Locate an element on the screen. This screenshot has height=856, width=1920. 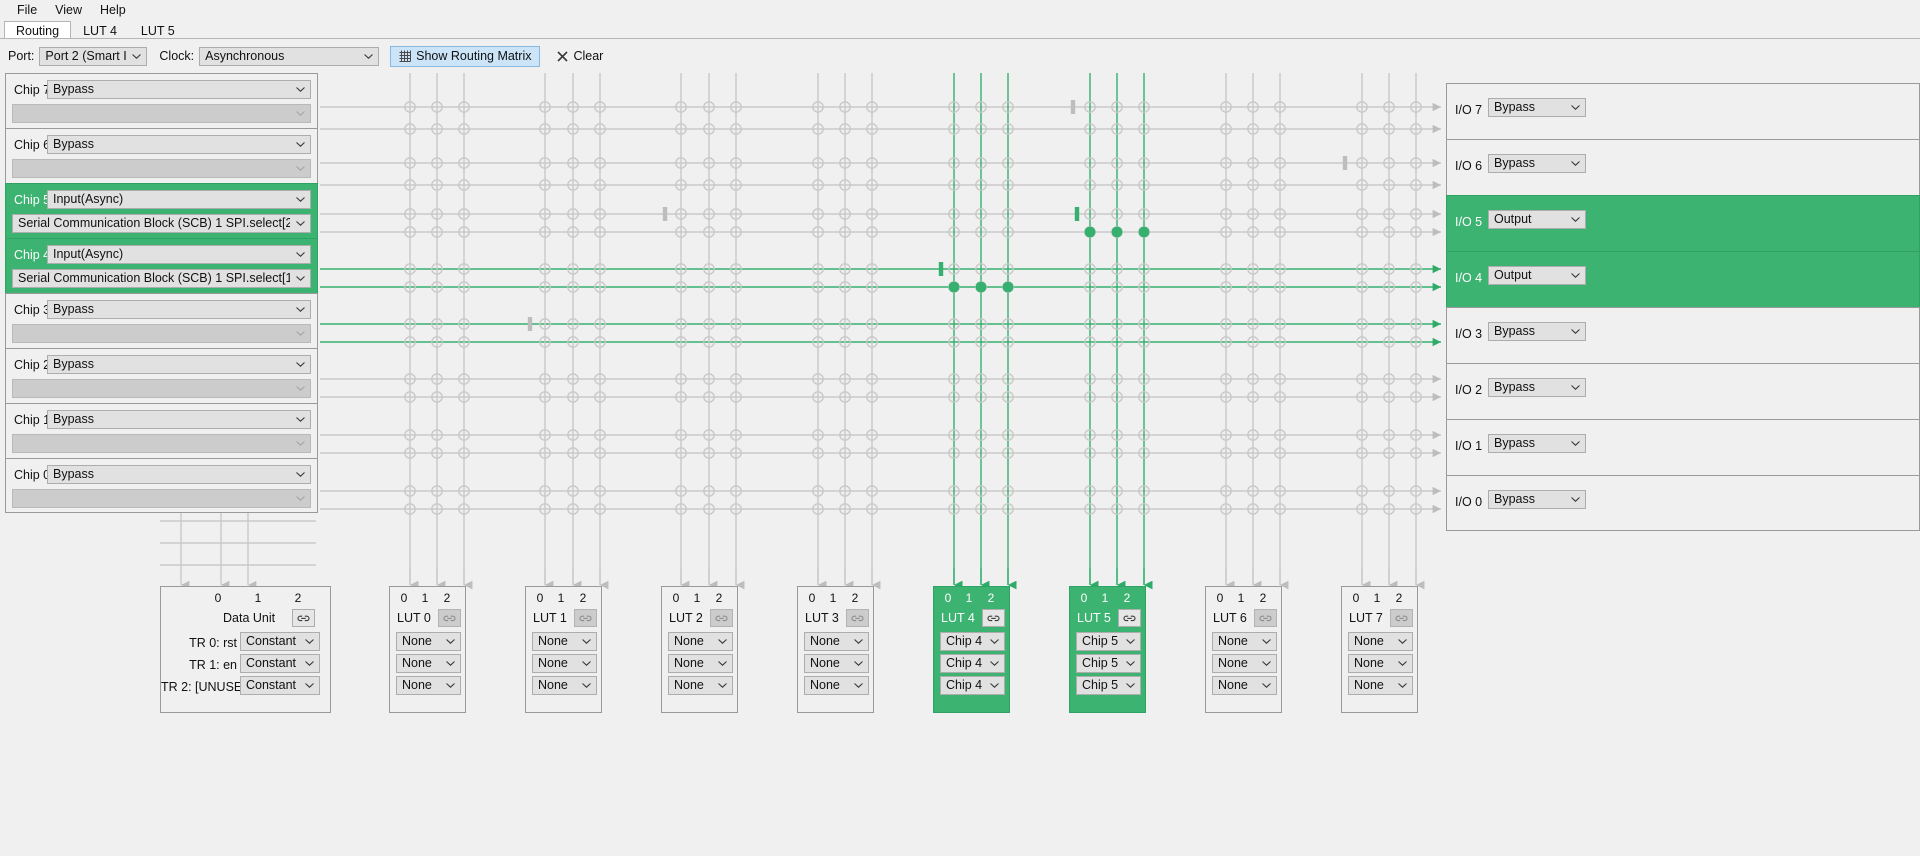
io-row-i-o-4: I/O 4 Output is located at coordinates (1683, 279).